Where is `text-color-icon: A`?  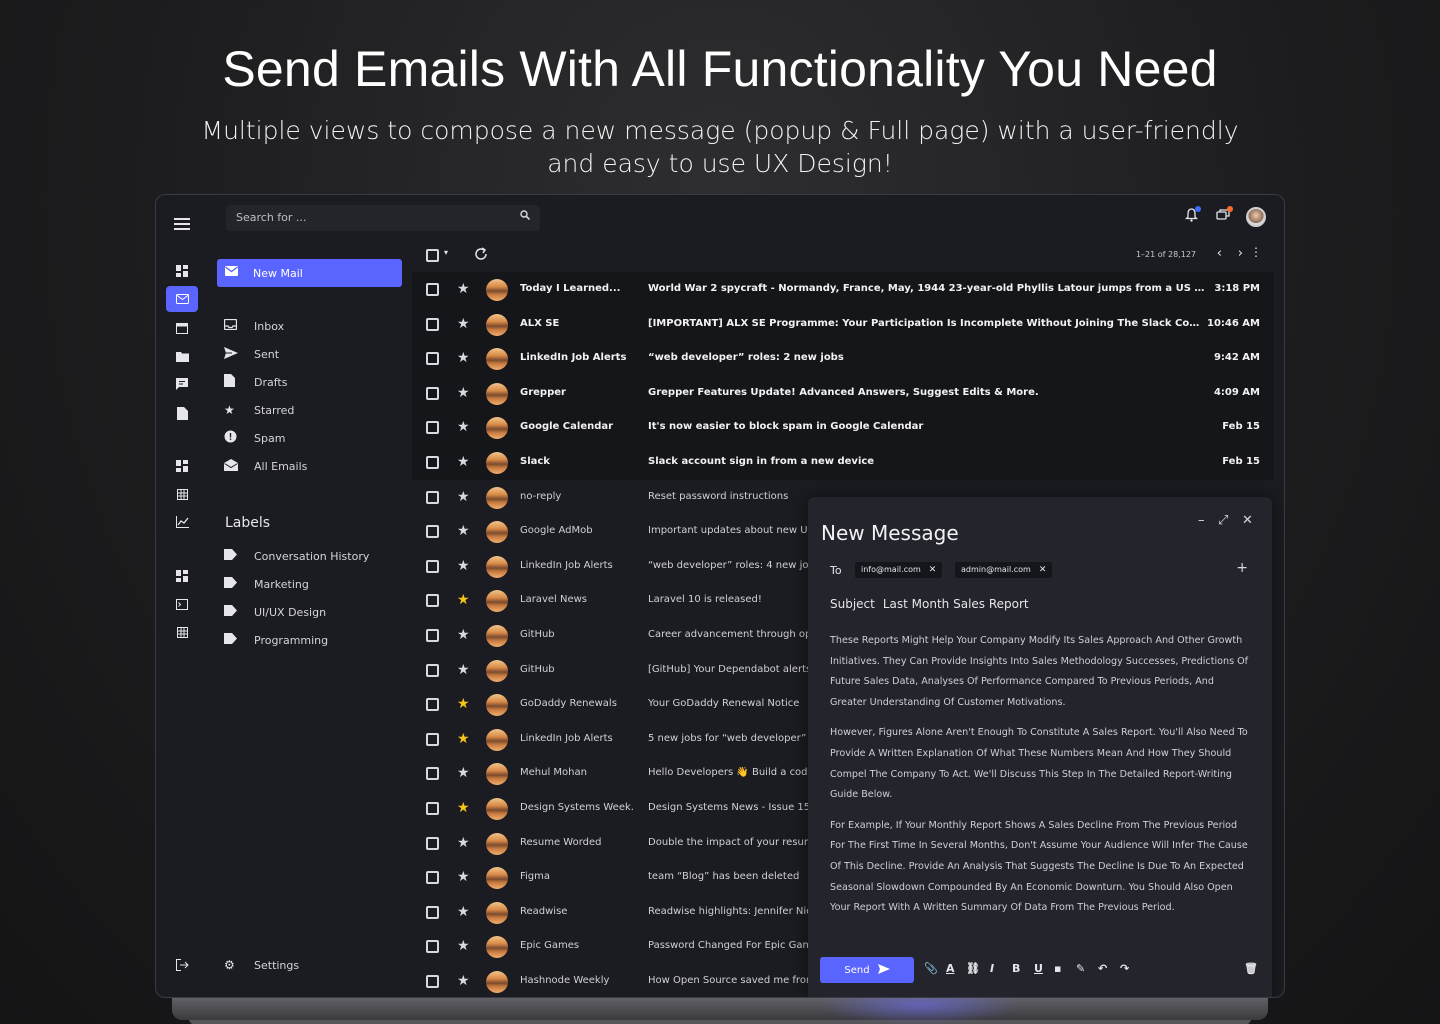 text-color-icon: A is located at coordinates (950, 968).